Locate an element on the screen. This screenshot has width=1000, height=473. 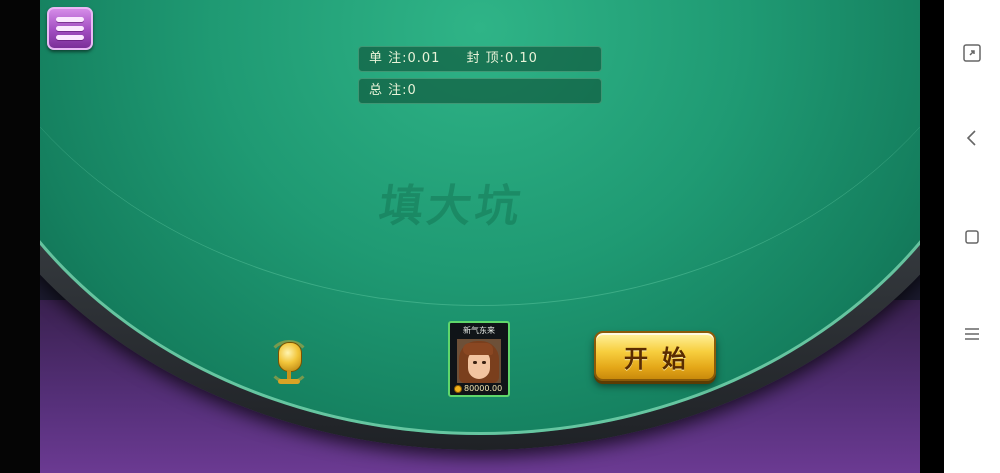
total-bet-box: 总 注:0 is located at coordinates (480, 91).